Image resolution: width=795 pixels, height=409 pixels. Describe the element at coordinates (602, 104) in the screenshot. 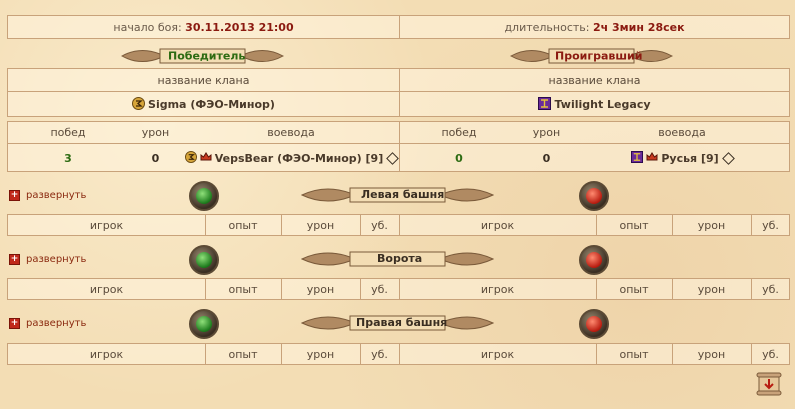

I see `loser-clan-name: Twilight Legacy` at that location.